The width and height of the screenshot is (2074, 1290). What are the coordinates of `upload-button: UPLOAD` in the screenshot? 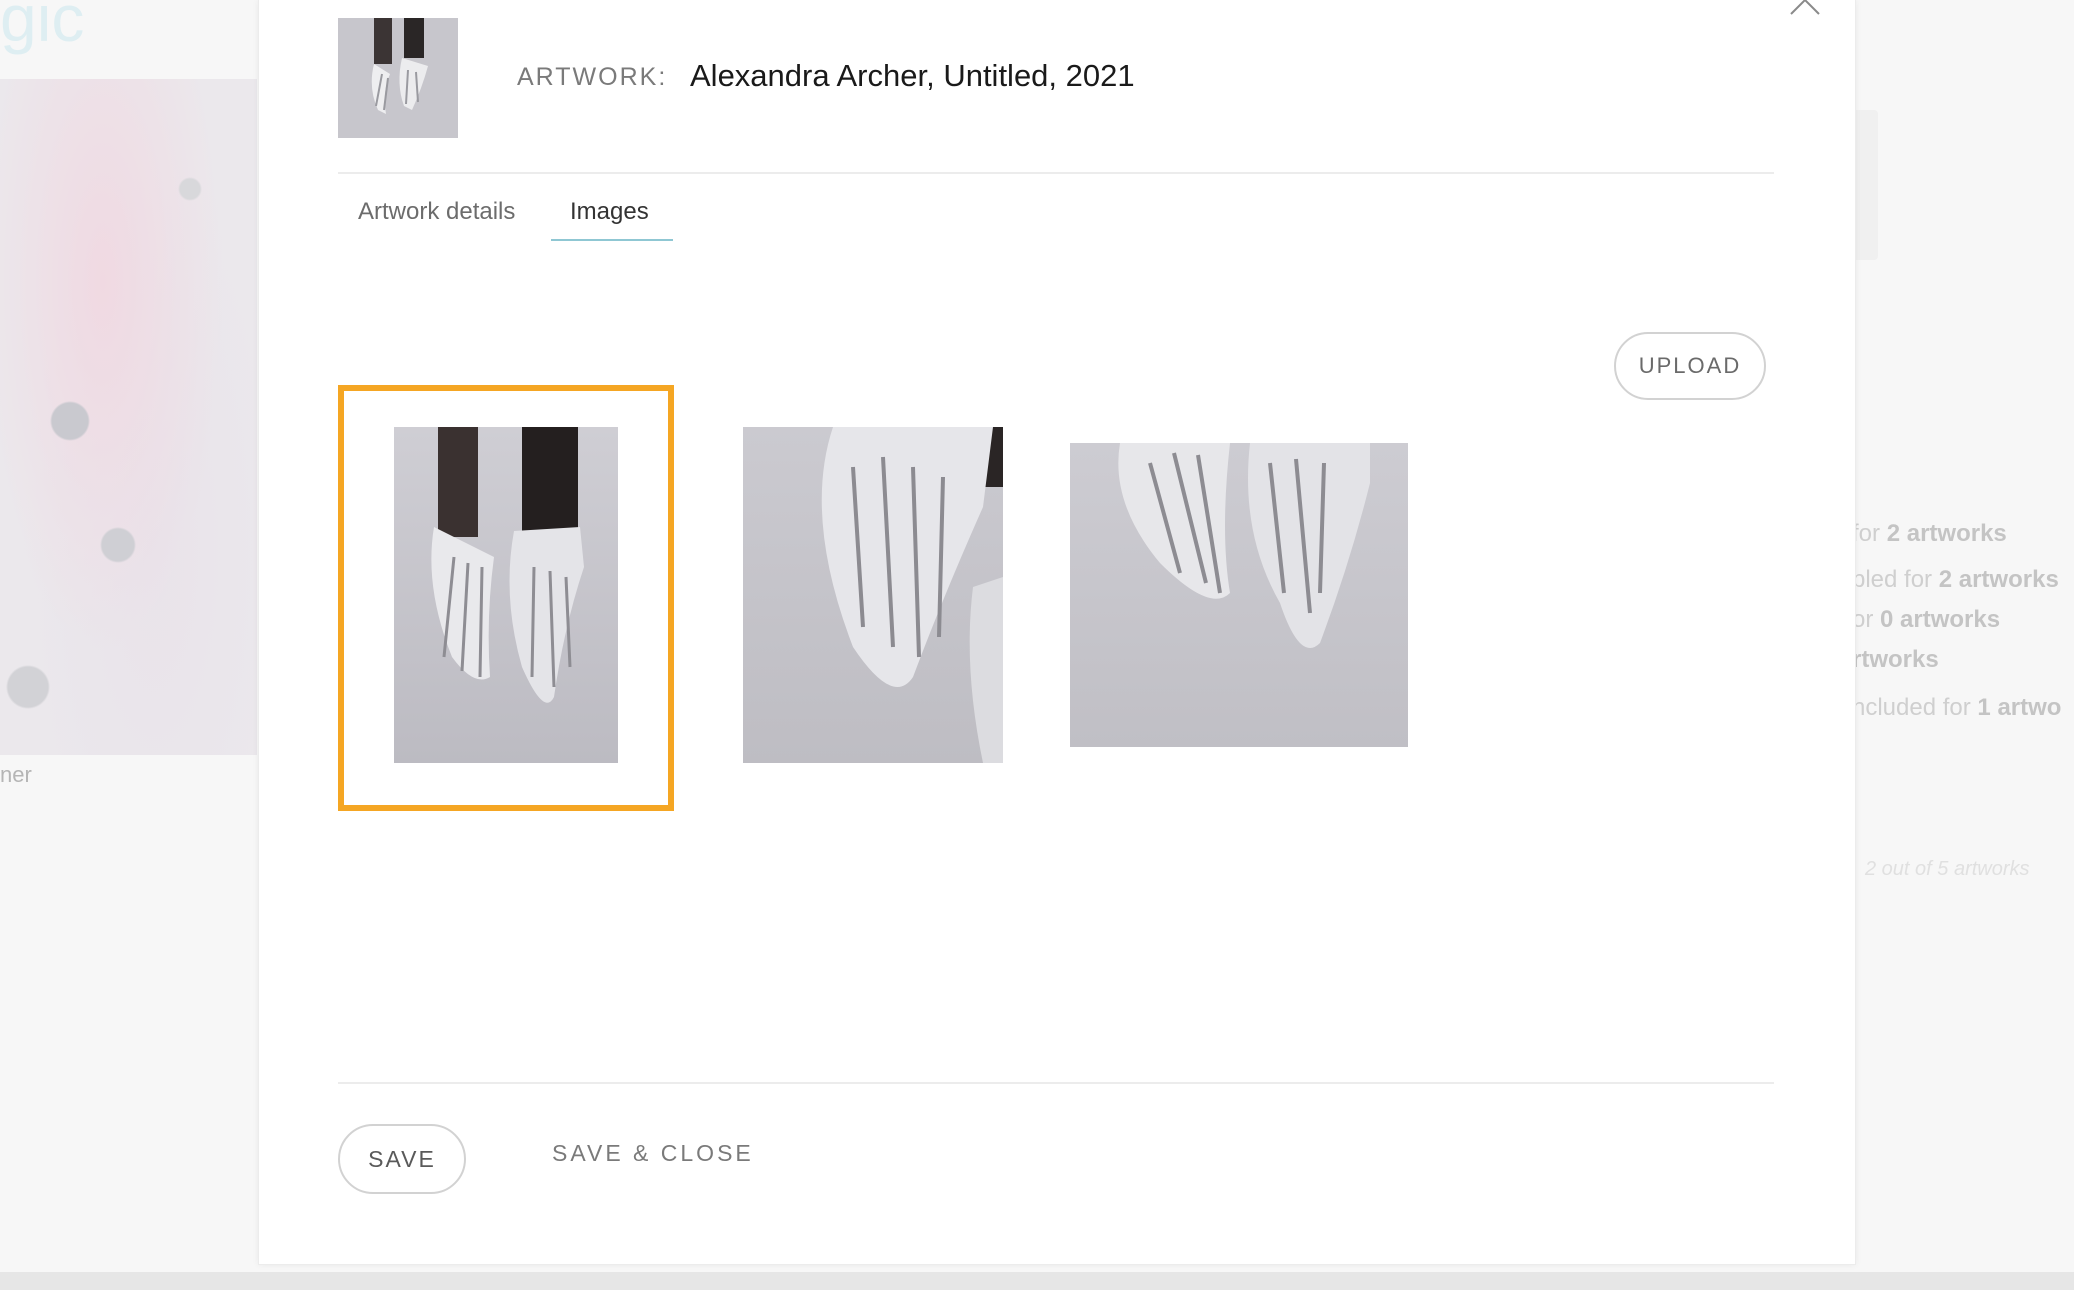 It's located at (1690, 366).